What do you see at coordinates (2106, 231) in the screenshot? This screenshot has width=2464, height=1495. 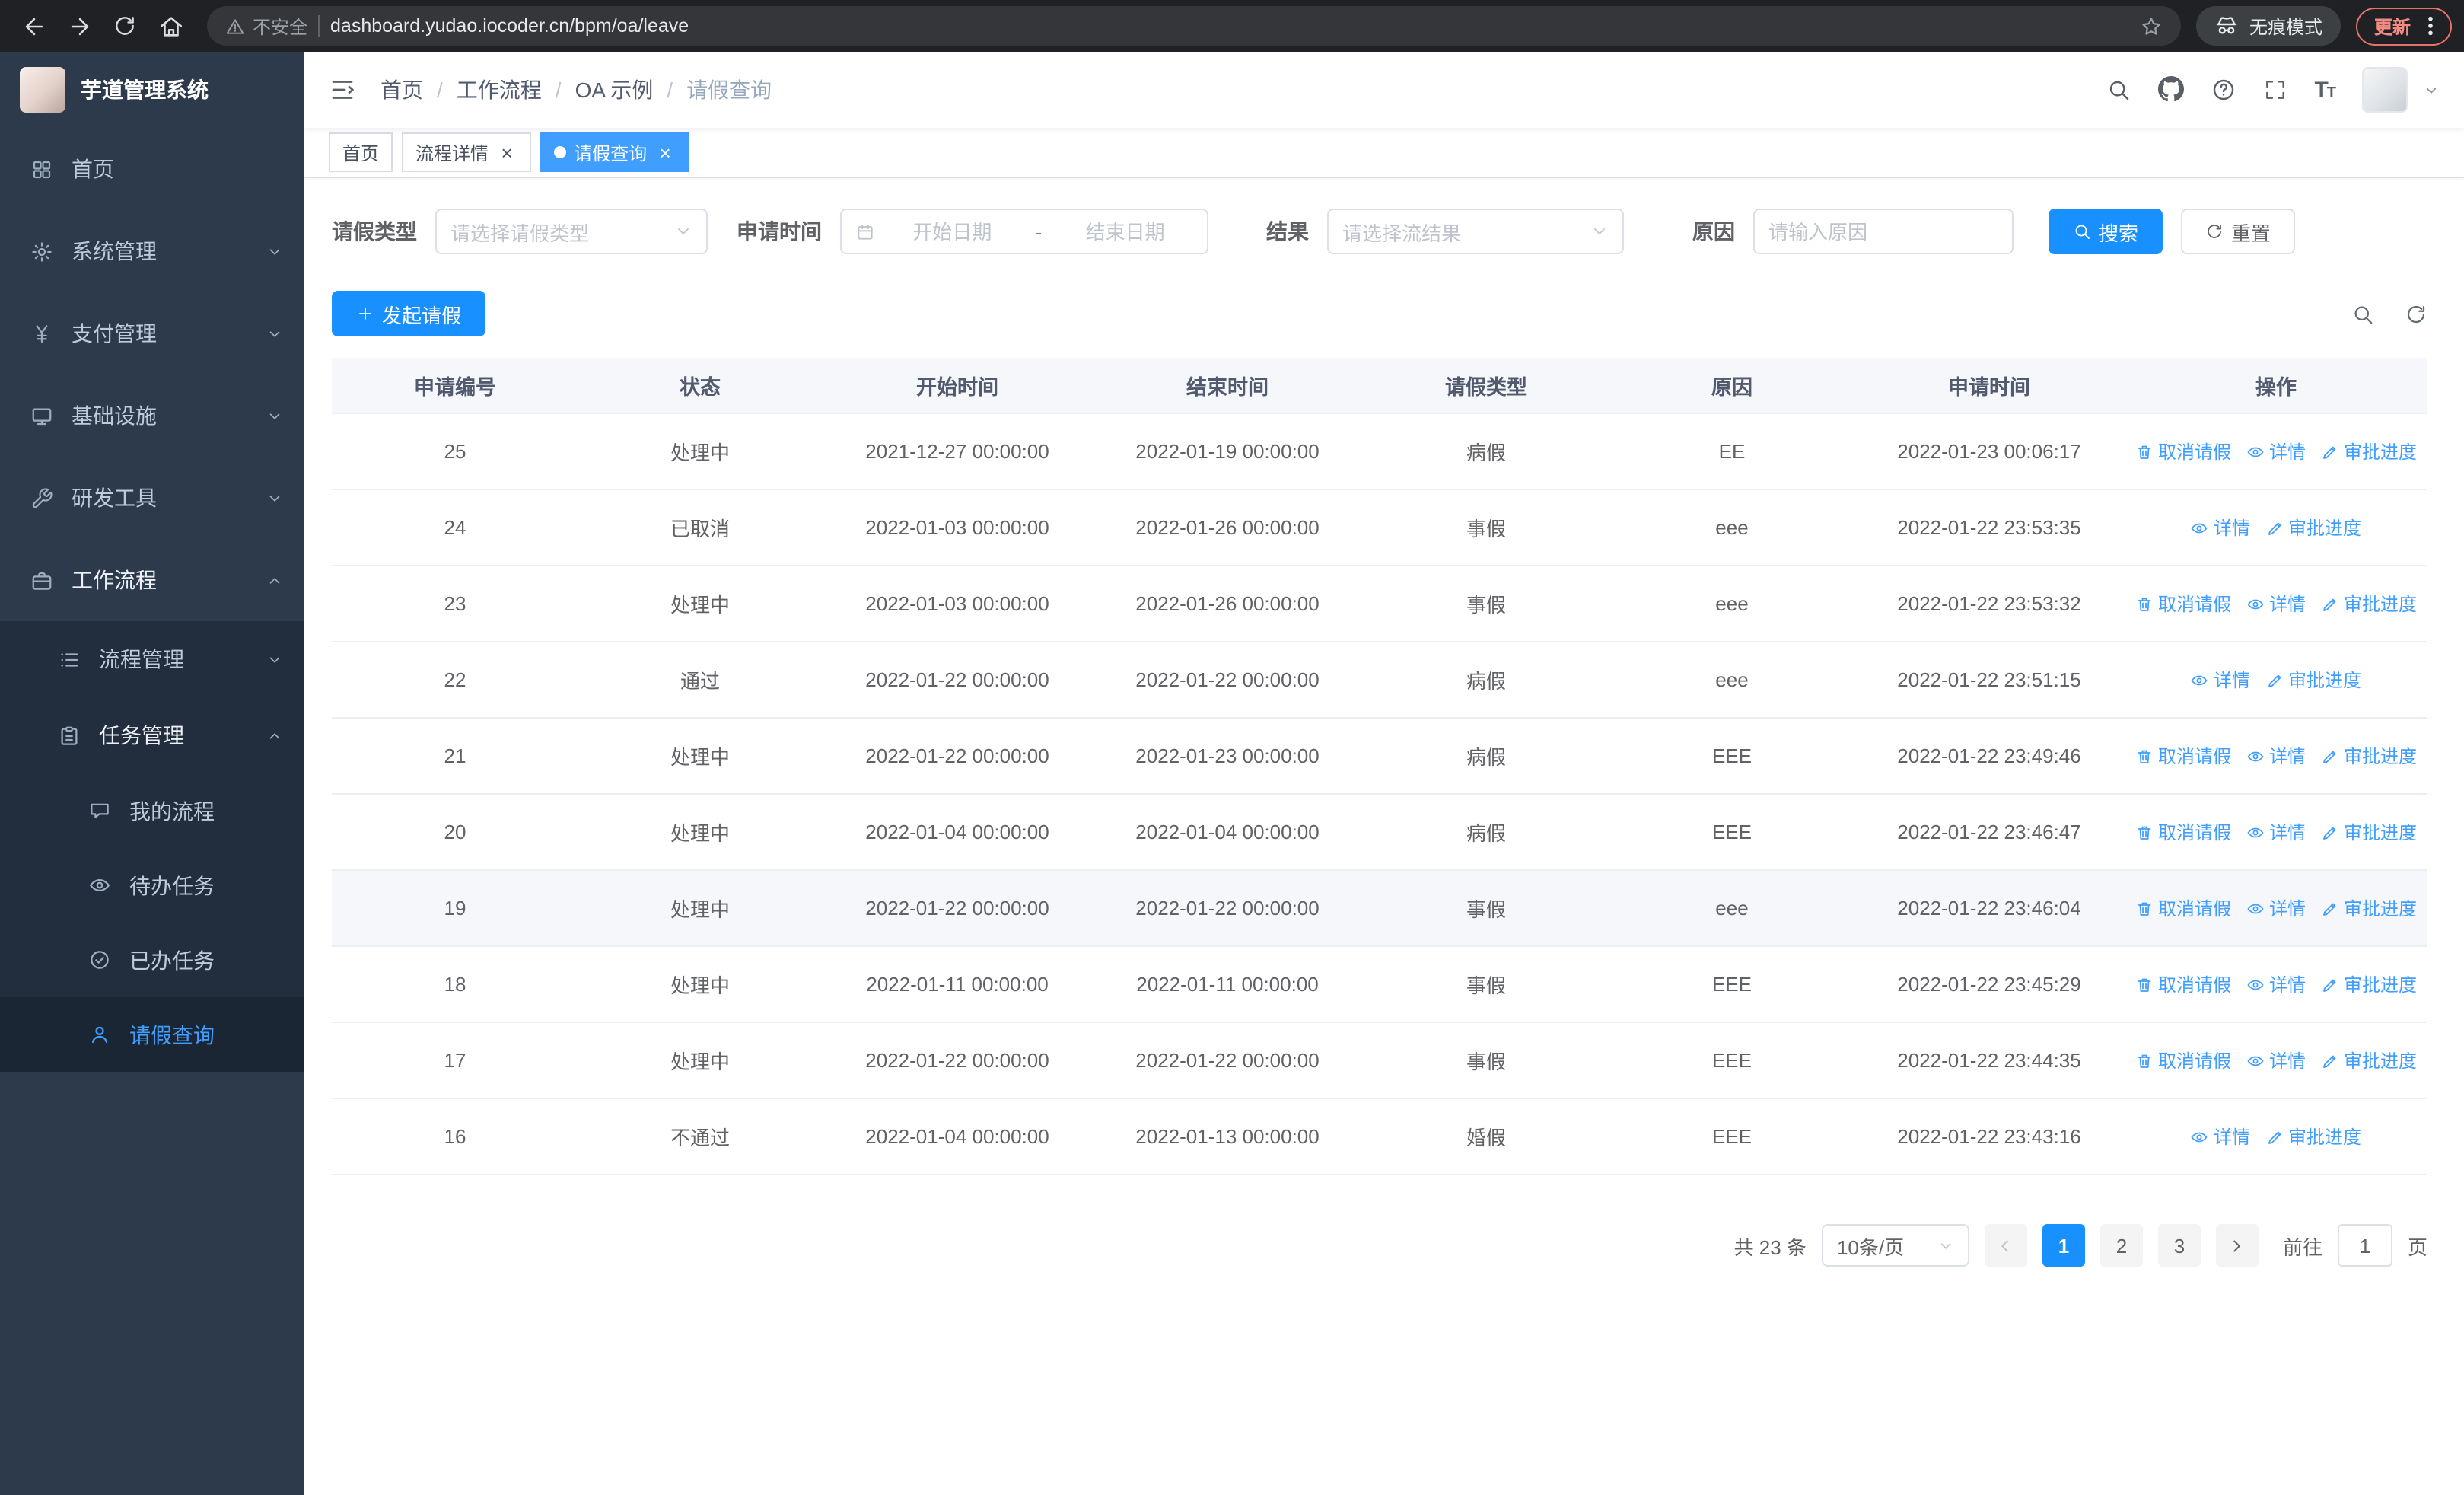 I see `search-button: 搜索` at bounding box center [2106, 231].